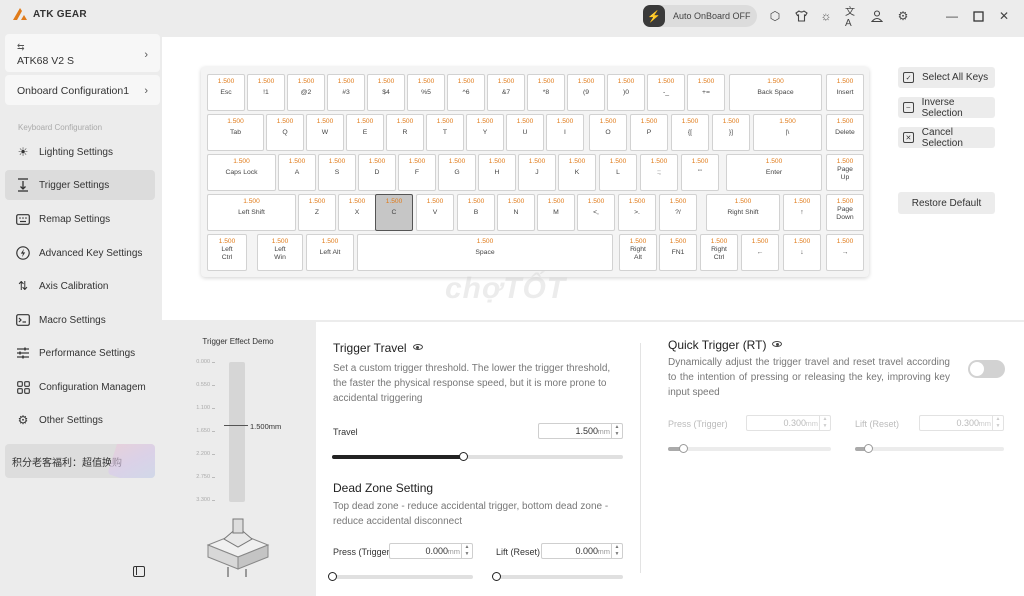 Image resolution: width=1024 pixels, height=596 pixels. What do you see at coordinates (80, 387) in the screenshot?
I see `nav-configuration-management: Configuration Managem` at bounding box center [80, 387].